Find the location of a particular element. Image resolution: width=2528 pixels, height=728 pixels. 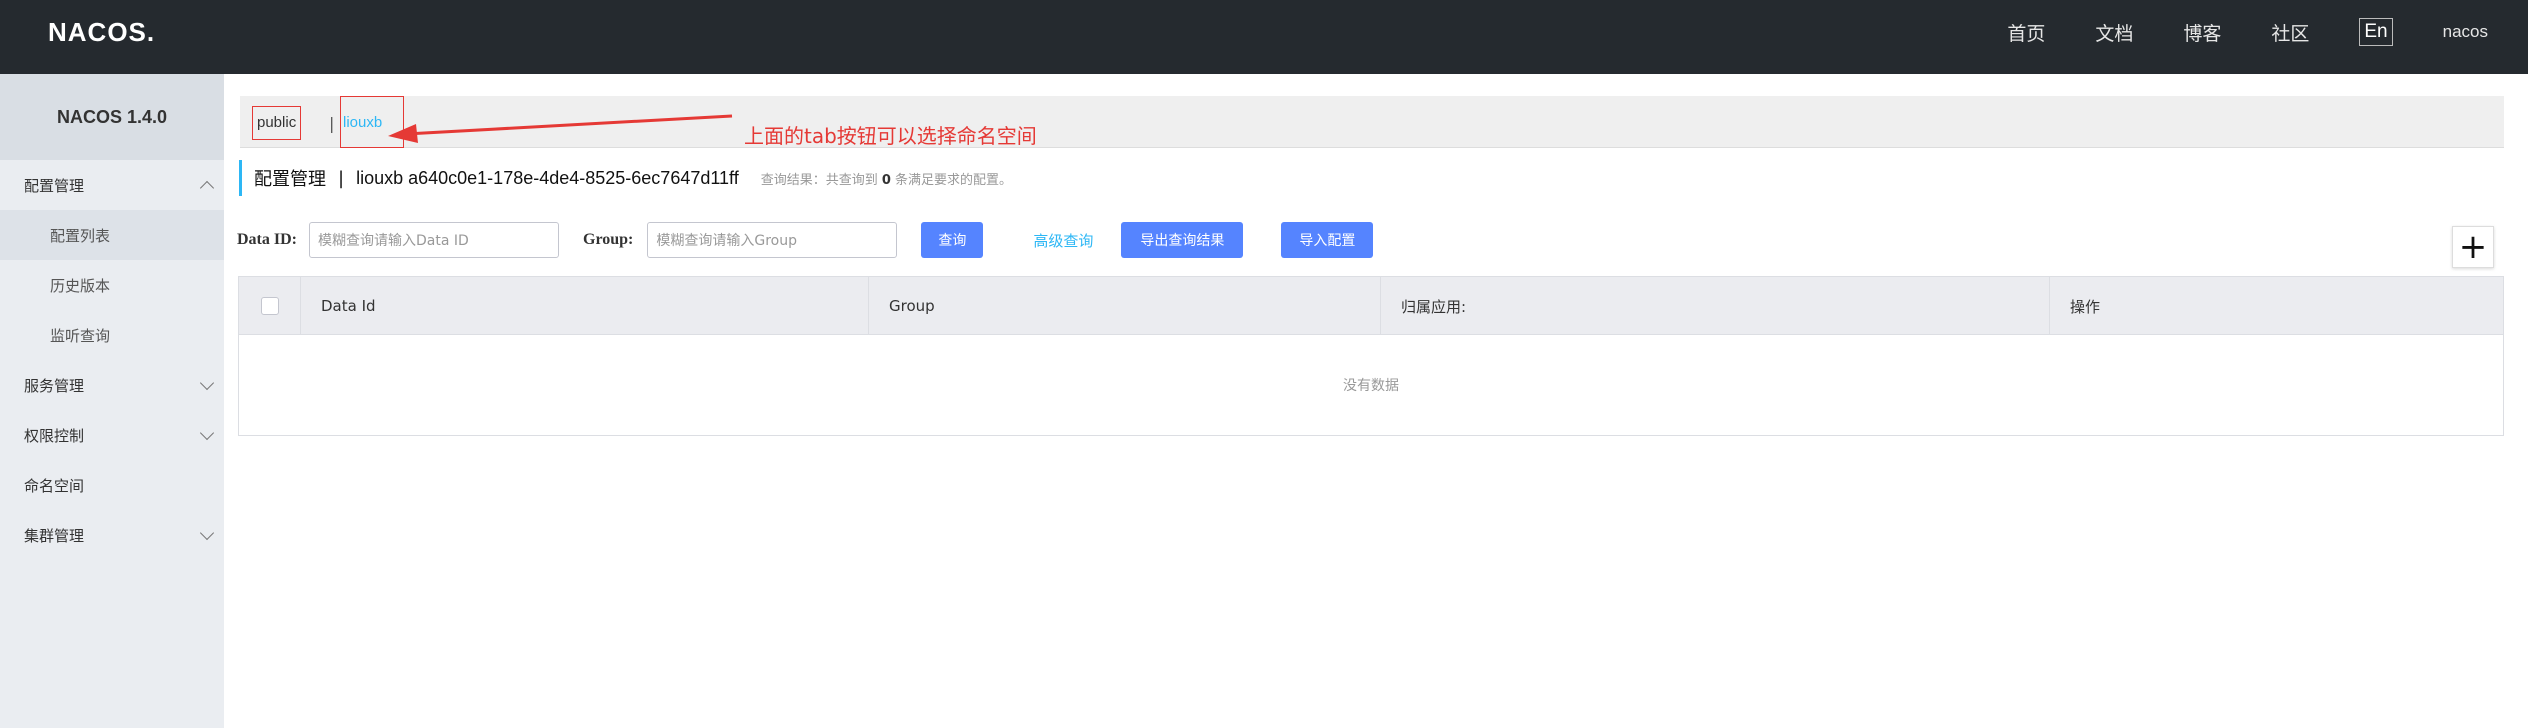

nacos-logo: NACOS. is located at coordinates (101, 32).